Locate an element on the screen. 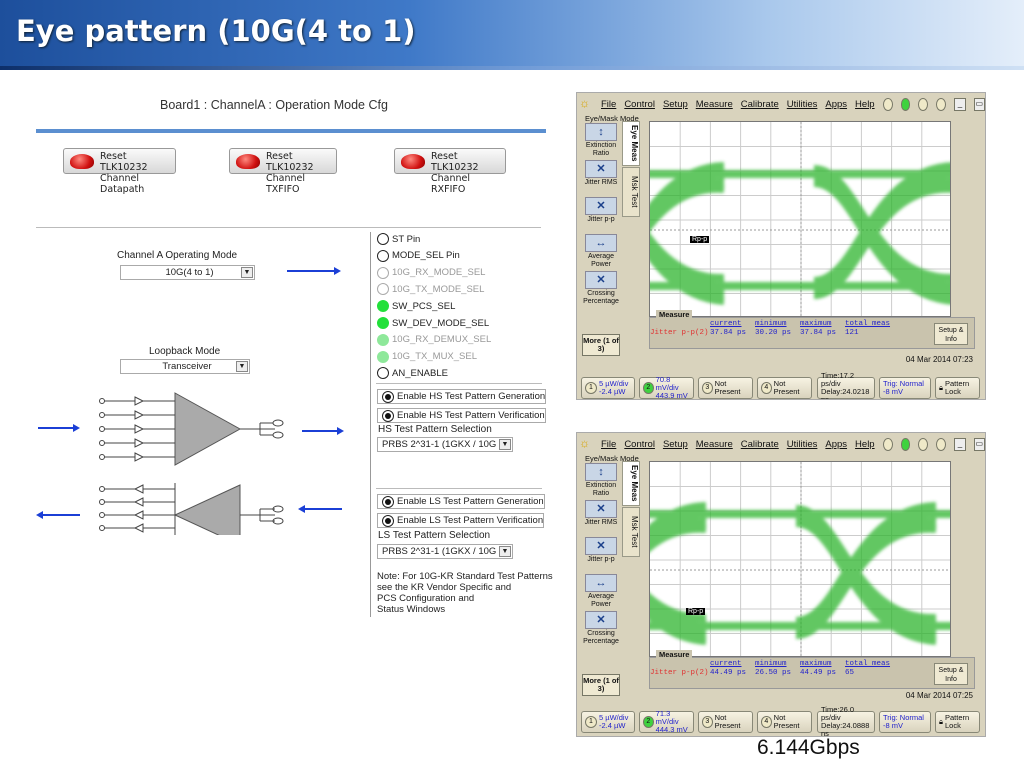 The image size is (1024, 768). pin-radio: SW_PCS_SEL is located at coordinates (416, 306).